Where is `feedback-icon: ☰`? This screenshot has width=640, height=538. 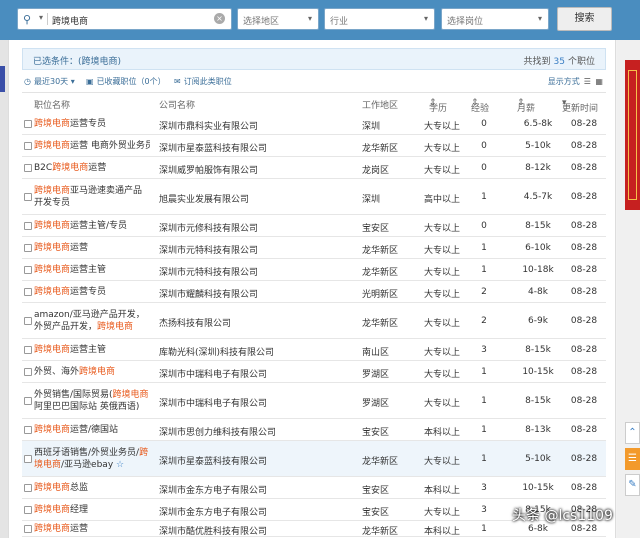 feedback-icon: ☰ is located at coordinates (632, 459).